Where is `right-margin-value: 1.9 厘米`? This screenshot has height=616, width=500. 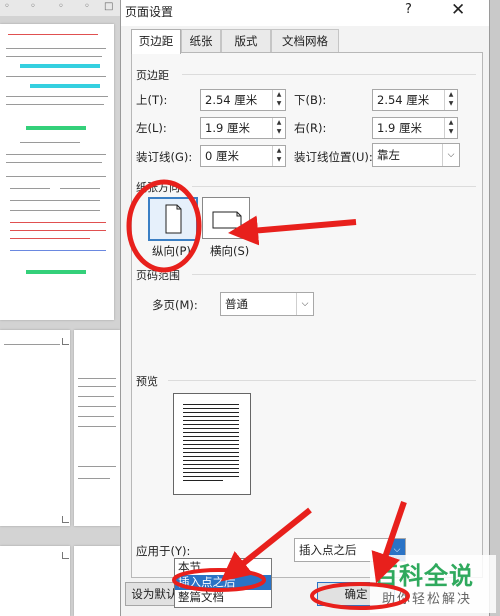 right-margin-value: 1.9 厘米 is located at coordinates (399, 128).